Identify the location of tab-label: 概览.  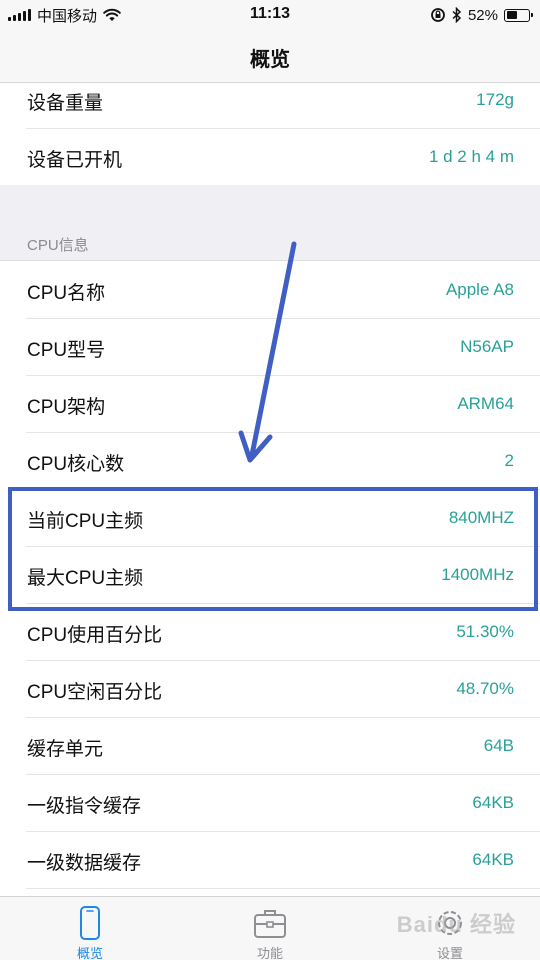
(89, 953).